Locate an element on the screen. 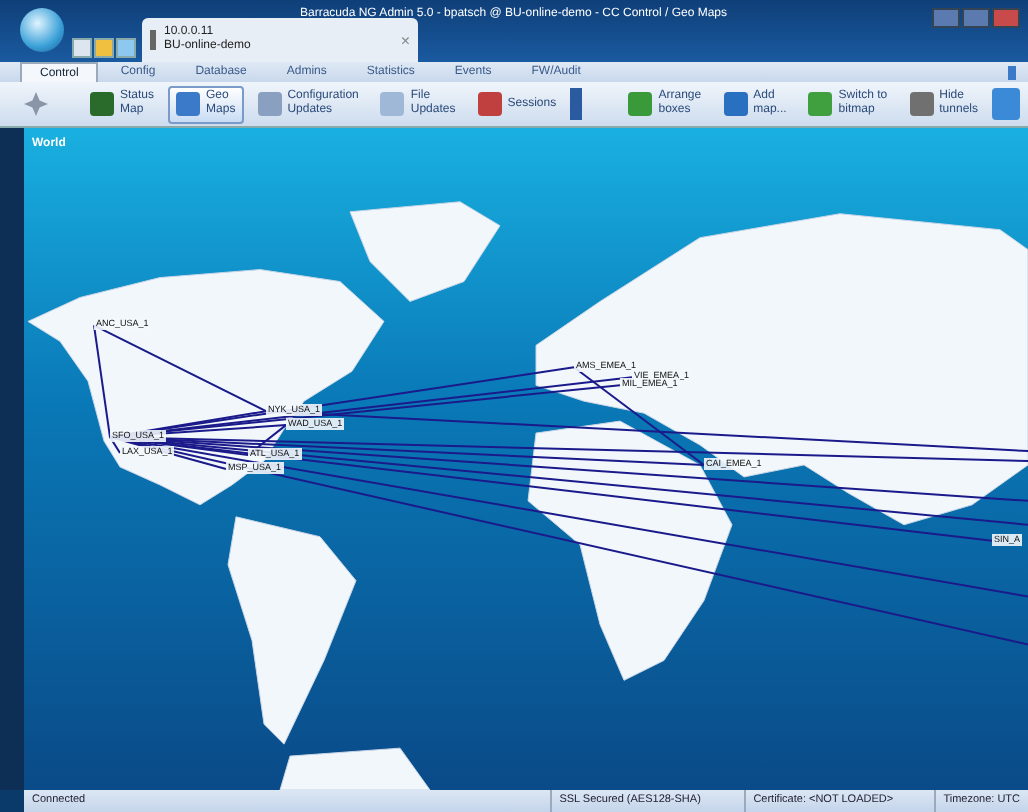 The image size is (1028, 812). server-icon is located at coordinates (153, 40).